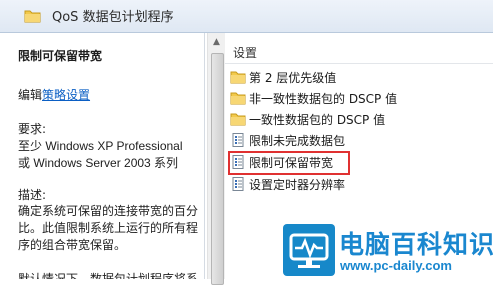 Image resolution: width=493 pixels, height=285 pixels. Describe the element at coordinates (293, 78) in the screenshot. I see `list-item-label: 第 2 层优先级值` at that location.